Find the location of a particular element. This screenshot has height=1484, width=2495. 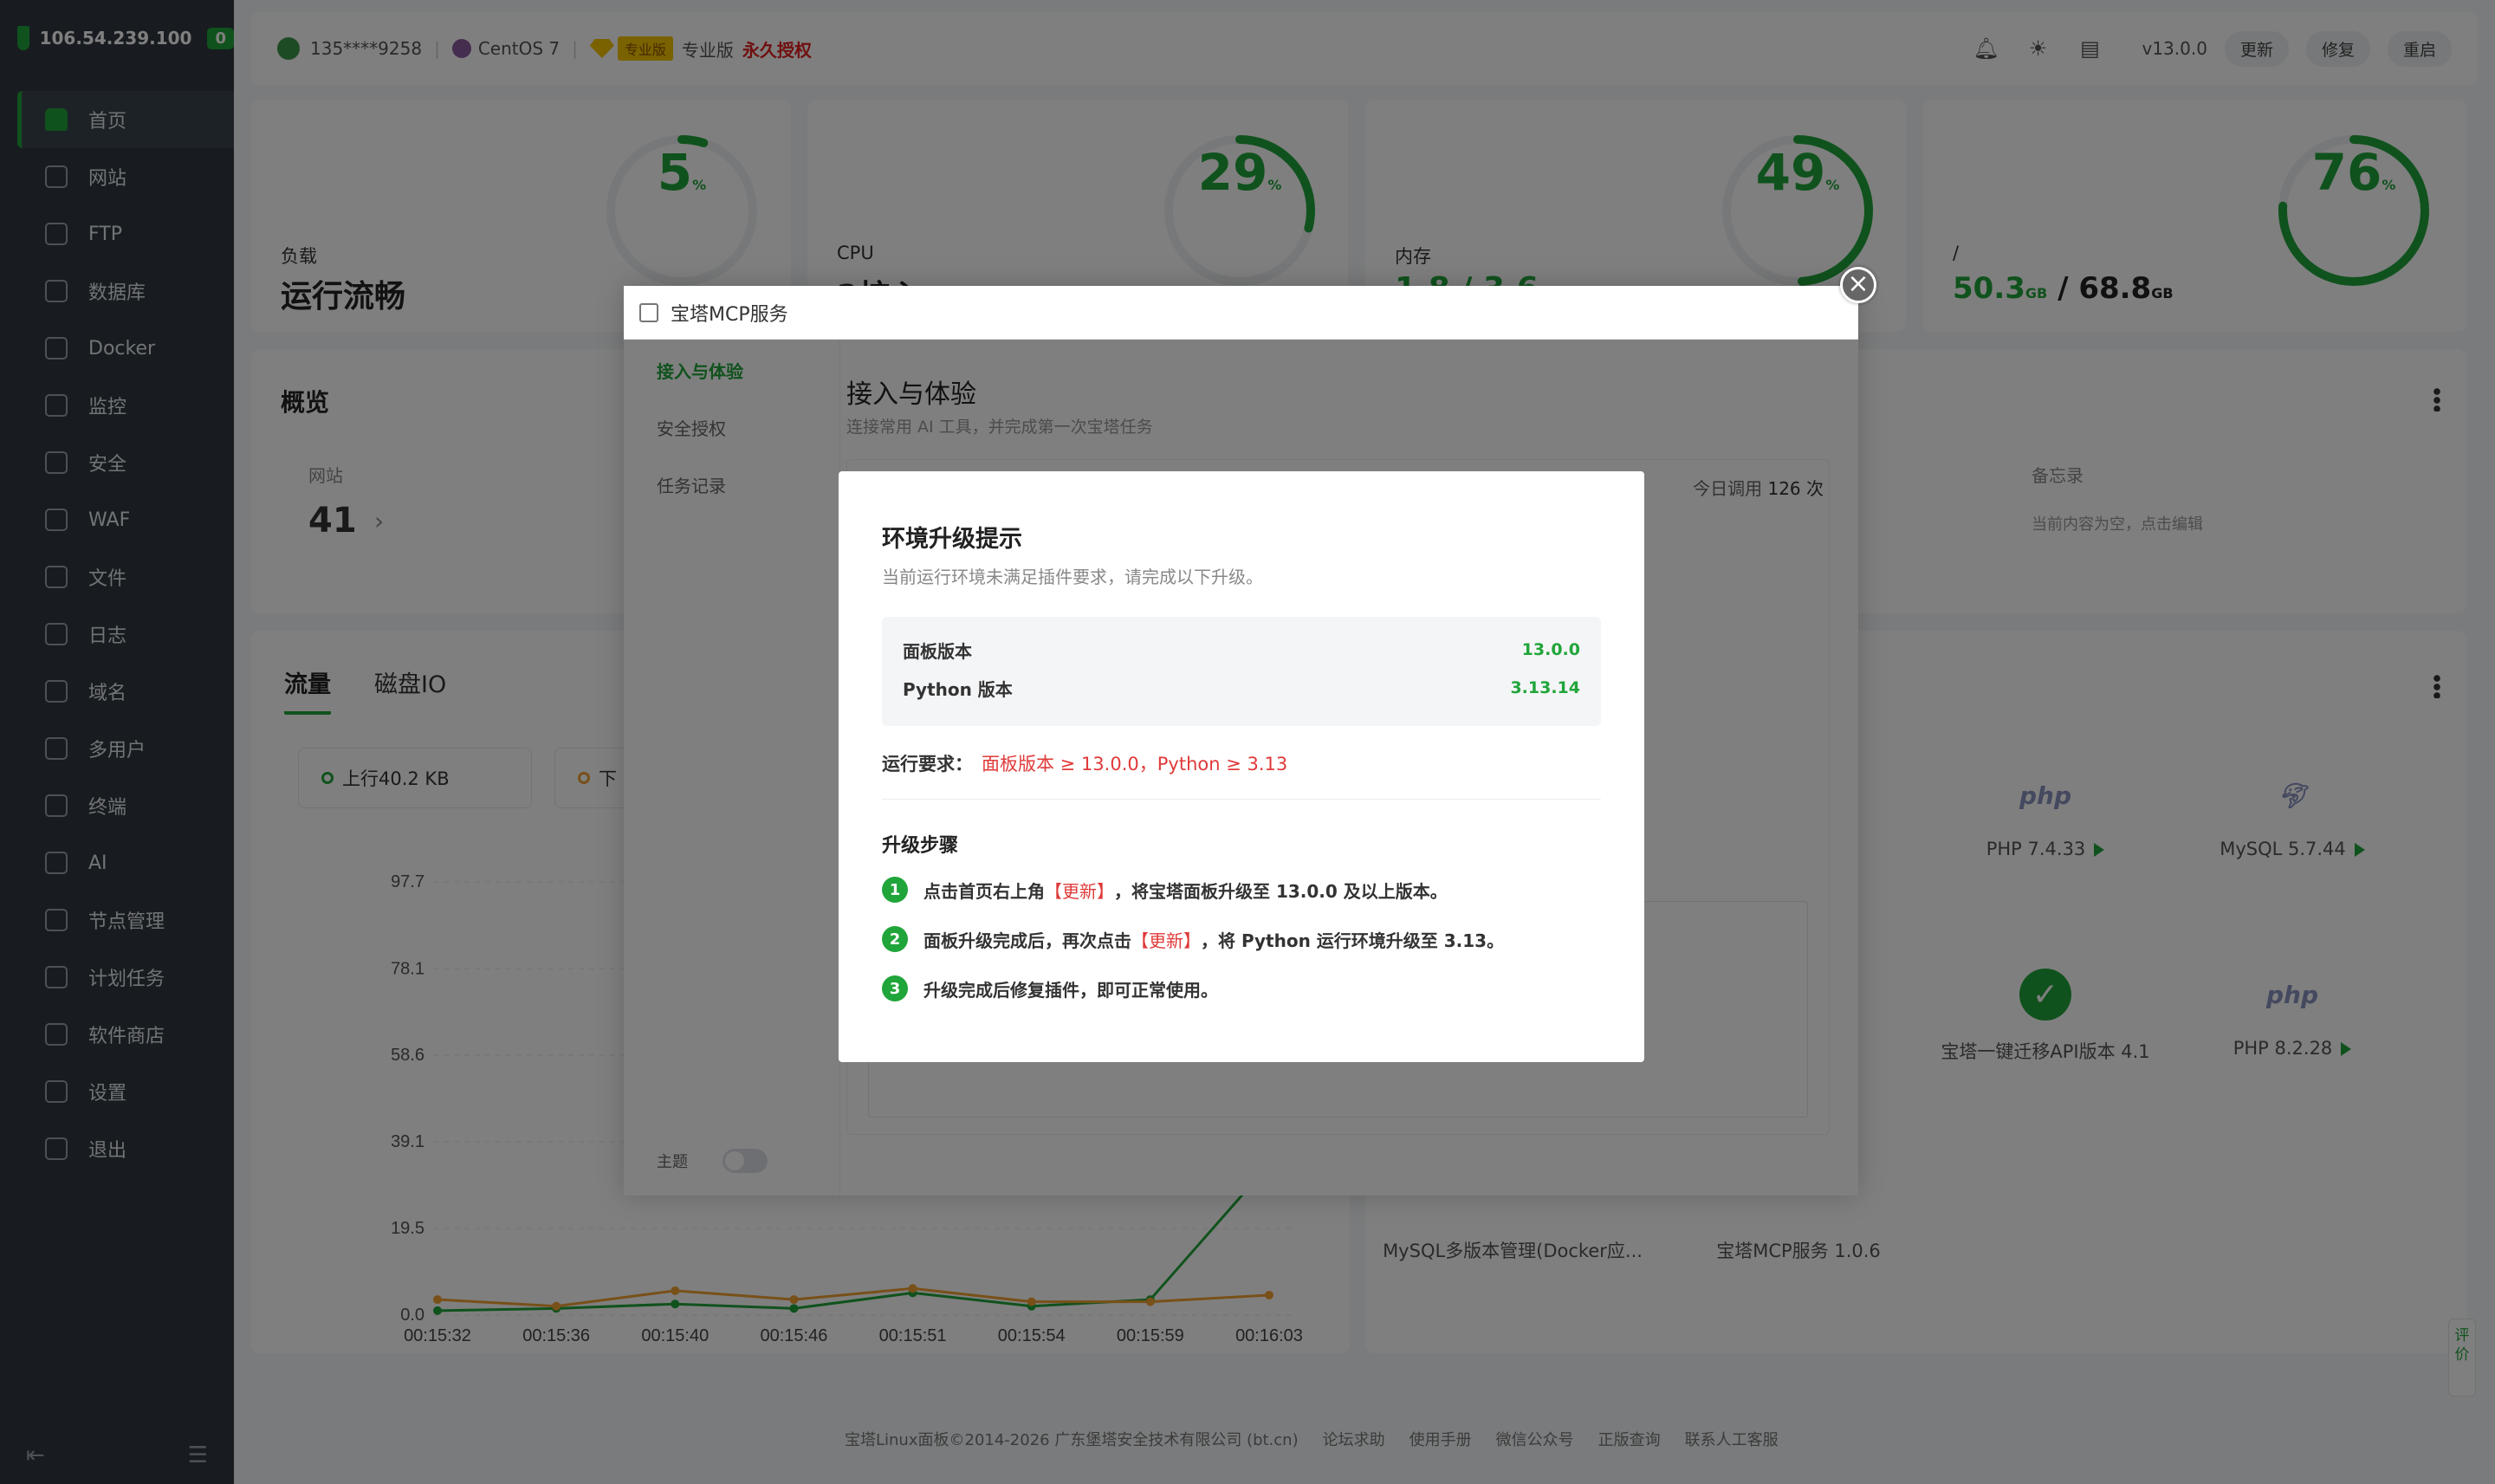

steps-title: 升级步骤 is located at coordinates (920, 846).